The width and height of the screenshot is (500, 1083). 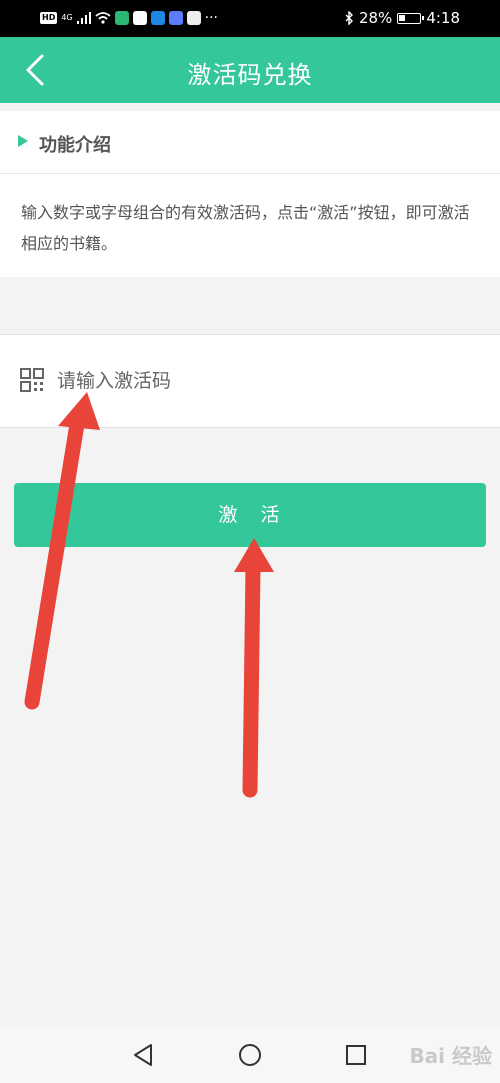 I want to click on mail-notification-icon, so click(x=193, y=18).